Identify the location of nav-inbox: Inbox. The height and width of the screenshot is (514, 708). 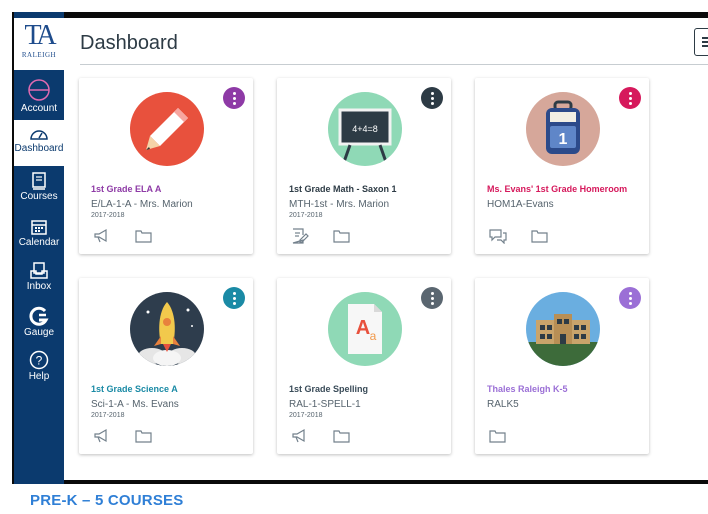
(39, 277).